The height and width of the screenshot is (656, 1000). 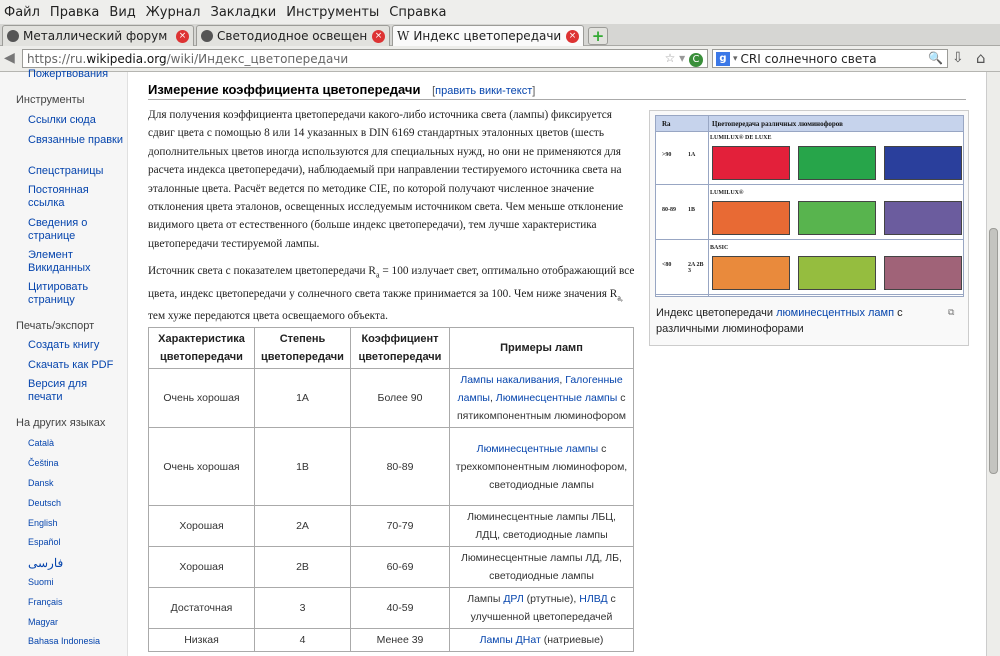 I want to click on google-engine-icon: g, so click(x=723, y=58).